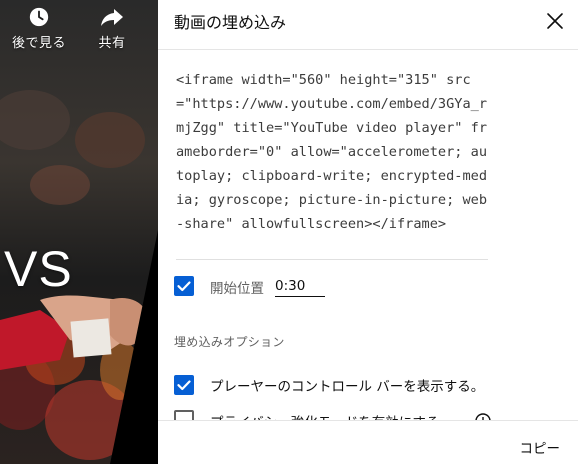 The width and height of the screenshot is (578, 464). Describe the element at coordinates (39, 28) in the screenshot. I see `watch-later-button: 後で見る` at that location.